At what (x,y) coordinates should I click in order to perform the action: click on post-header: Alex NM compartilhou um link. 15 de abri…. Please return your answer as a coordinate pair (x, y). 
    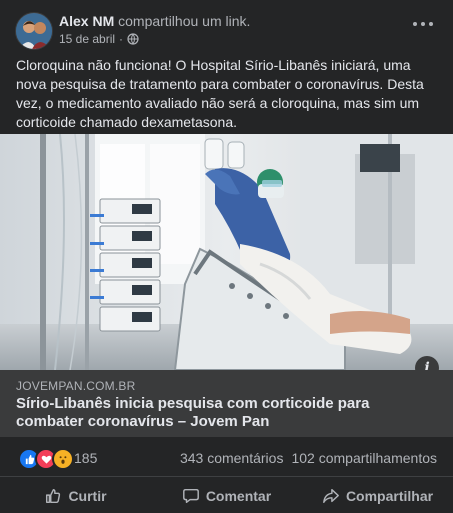
    Looking at the image, I should click on (226, 25).